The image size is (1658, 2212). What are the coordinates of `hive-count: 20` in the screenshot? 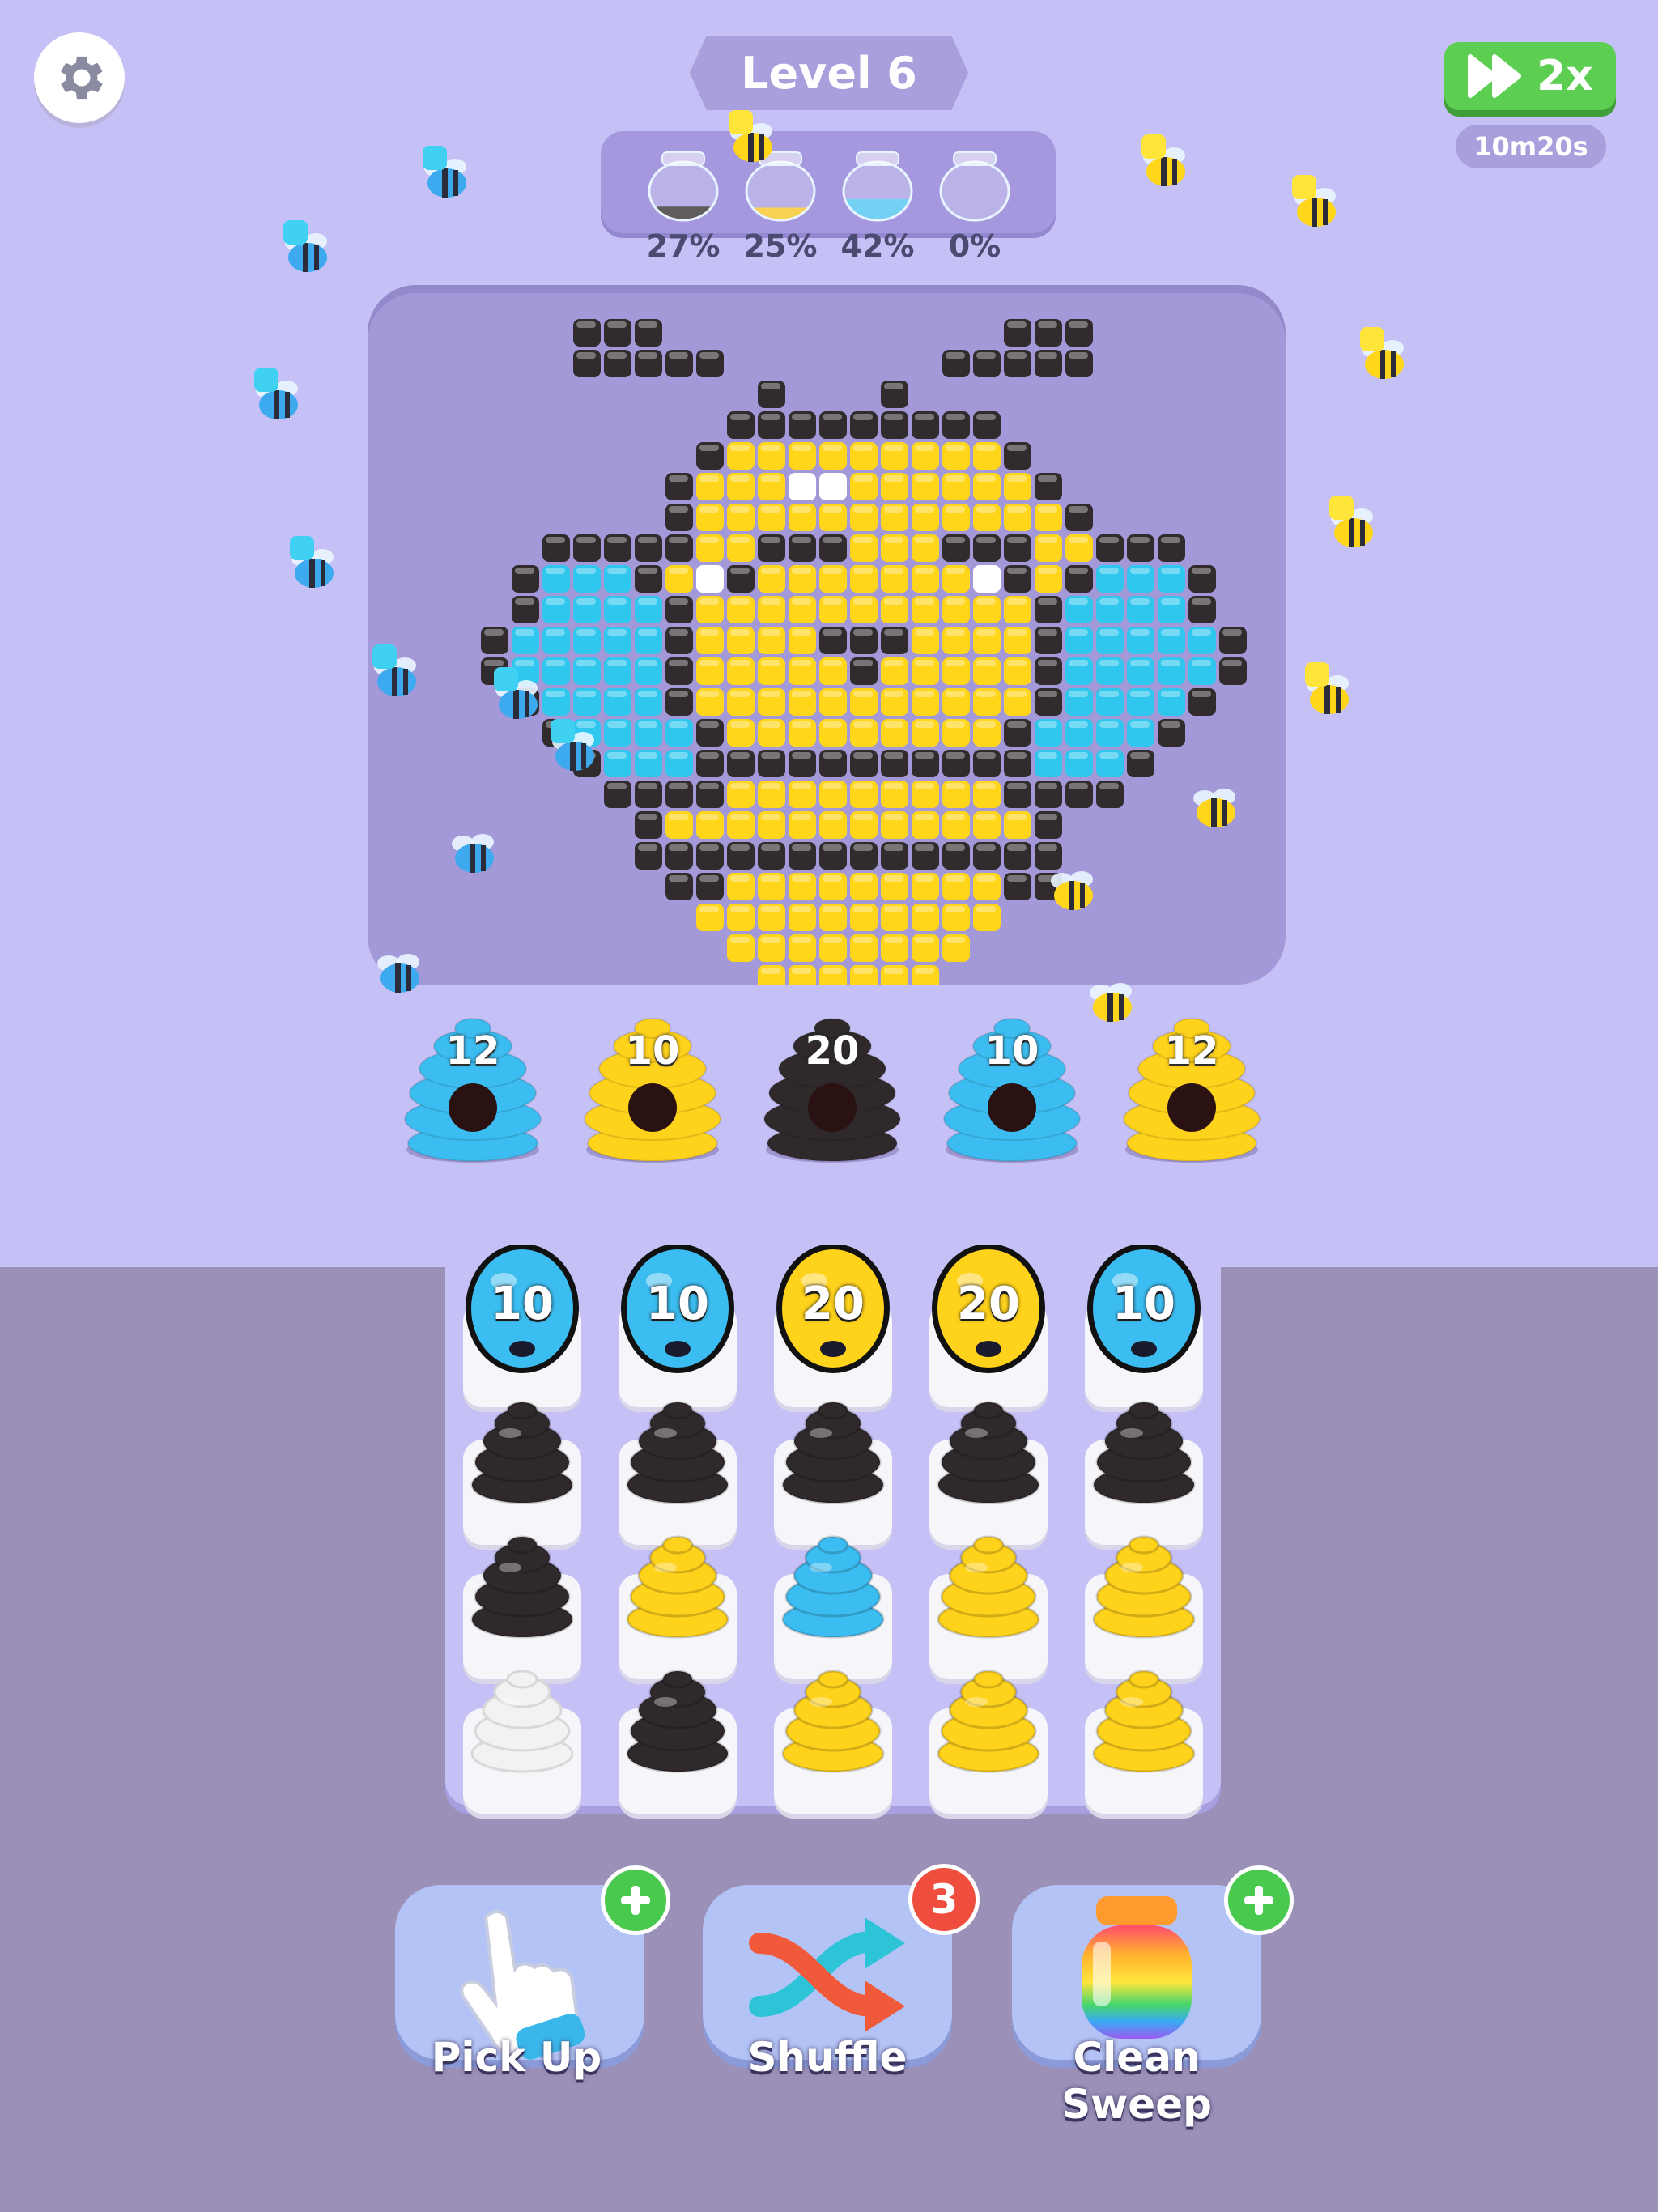 It's located at (832, 1051).